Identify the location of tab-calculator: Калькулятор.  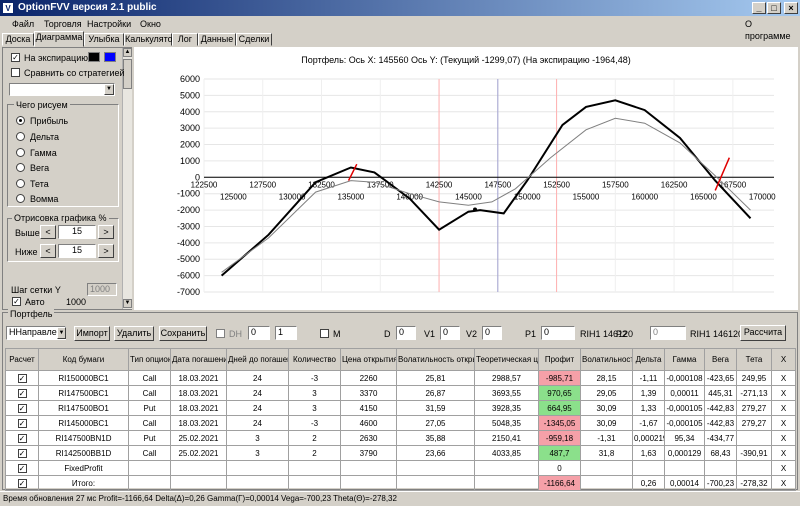
(151, 39).